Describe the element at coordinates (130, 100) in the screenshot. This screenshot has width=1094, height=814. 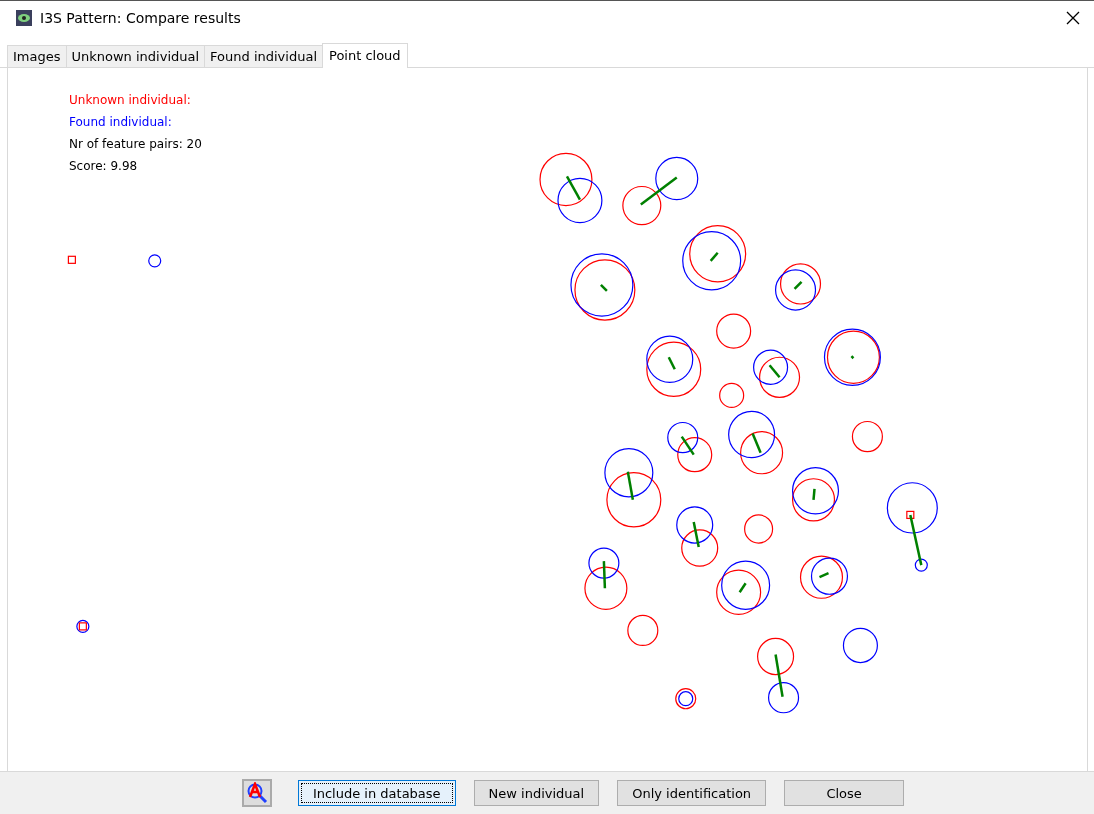
I see `info-text: Unknown individual:` at that location.